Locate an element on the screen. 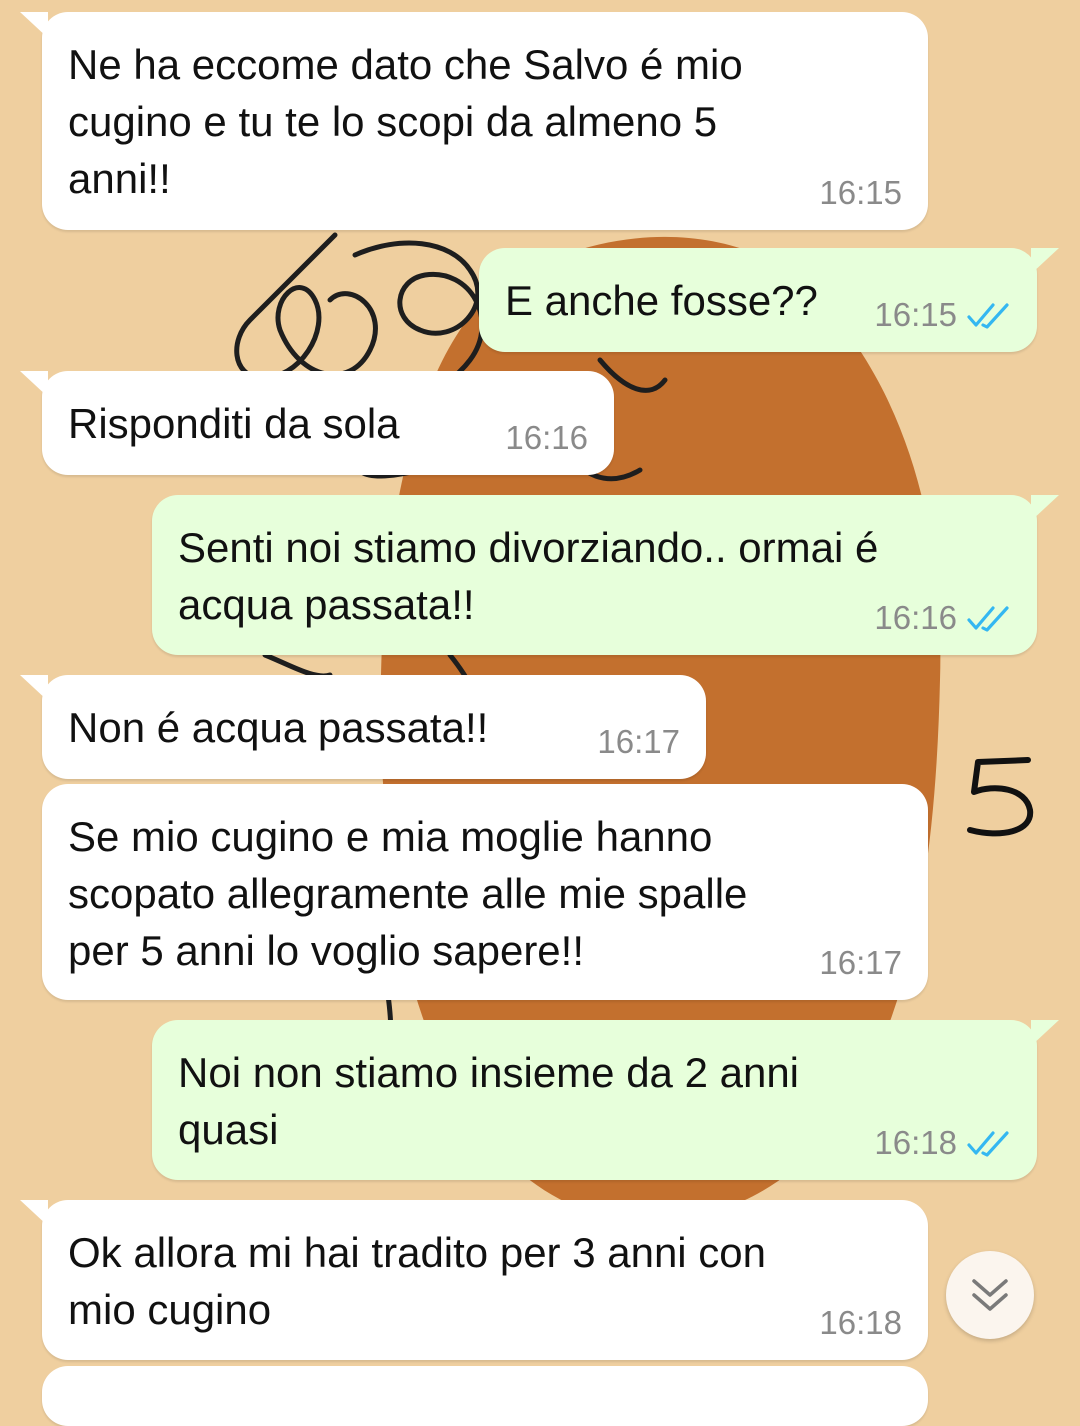 Image resolution: width=1080 pixels, height=1426 pixels. message-text: Non é acqua passata!! is located at coordinates (278, 727).